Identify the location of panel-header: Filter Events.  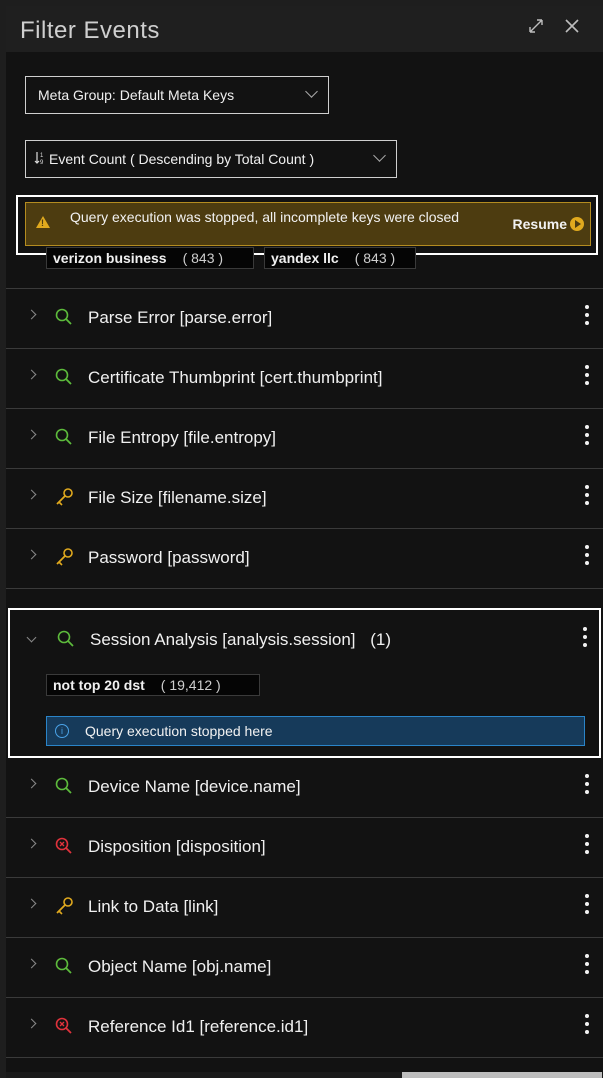
(304, 29).